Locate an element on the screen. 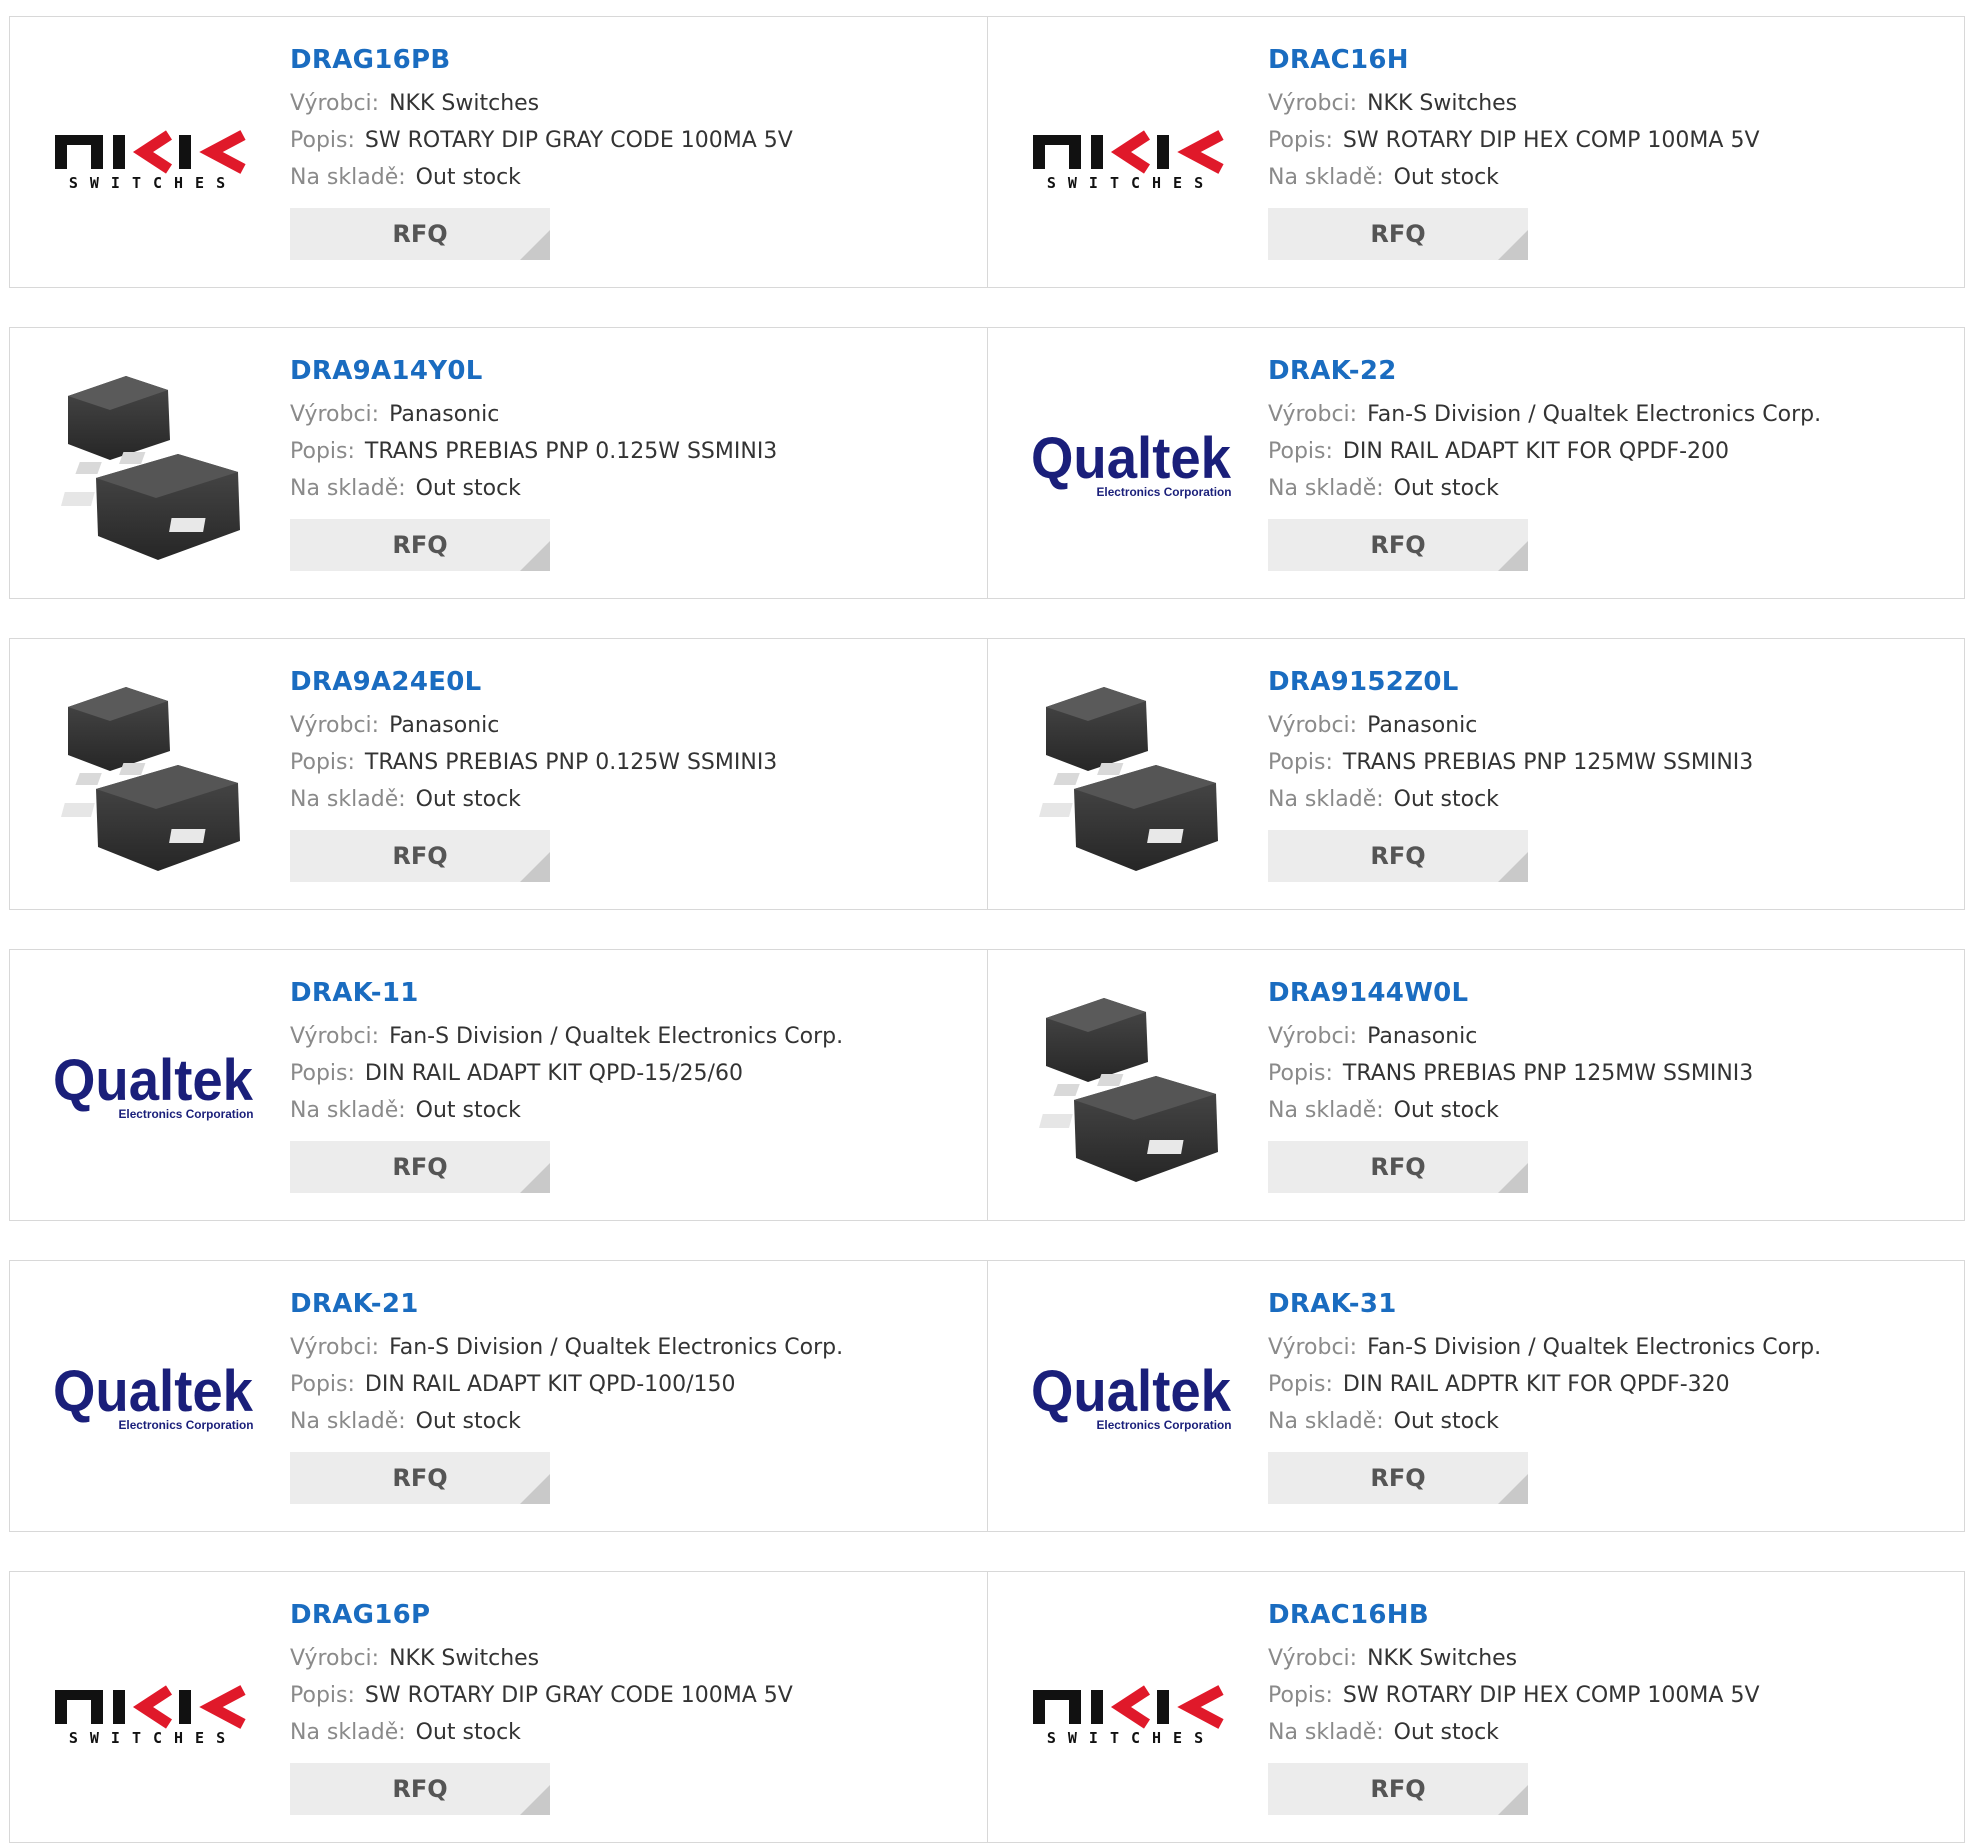 The image size is (1965, 1843). transistor-package-image is located at coordinates (1128, 779).